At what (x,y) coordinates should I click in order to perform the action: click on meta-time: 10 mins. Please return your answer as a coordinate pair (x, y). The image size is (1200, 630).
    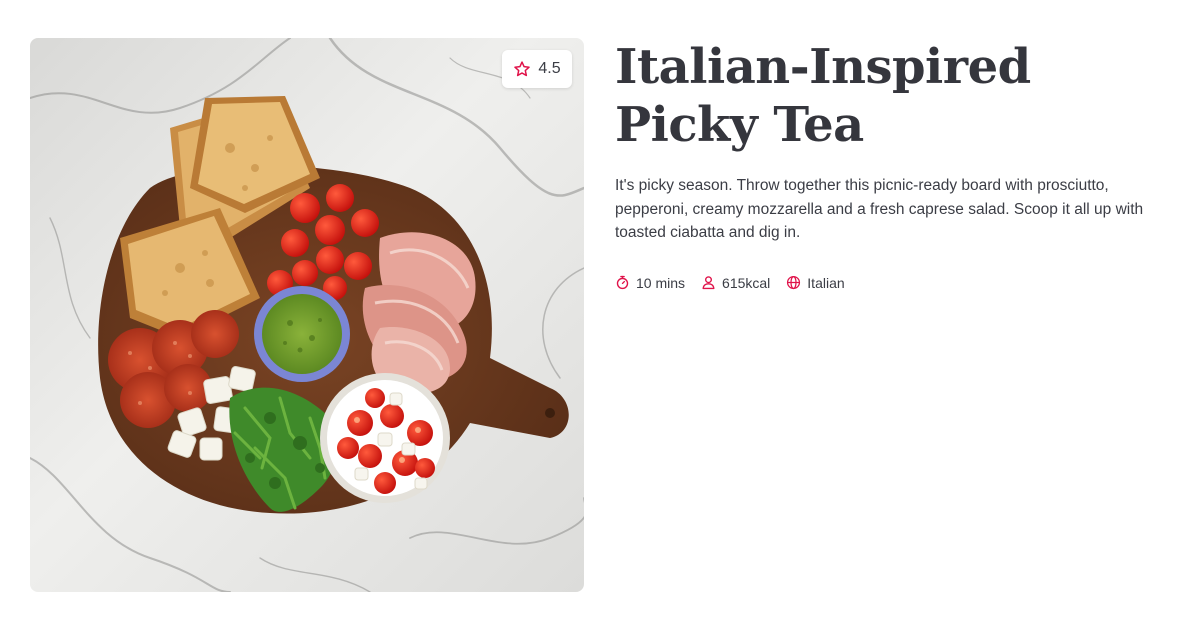
    Looking at the image, I should click on (650, 283).